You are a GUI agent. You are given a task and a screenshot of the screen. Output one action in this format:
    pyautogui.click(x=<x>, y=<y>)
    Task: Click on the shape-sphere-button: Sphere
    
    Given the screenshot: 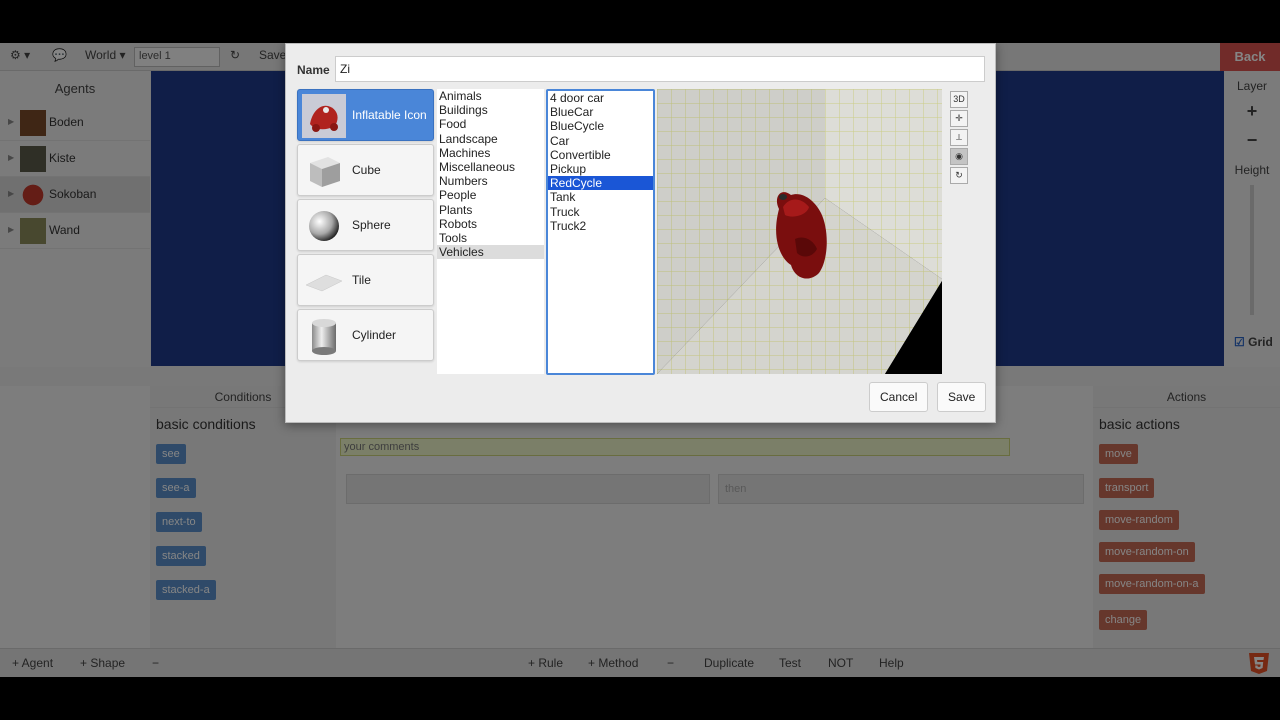 What is the action you would take?
    pyautogui.click(x=365, y=225)
    